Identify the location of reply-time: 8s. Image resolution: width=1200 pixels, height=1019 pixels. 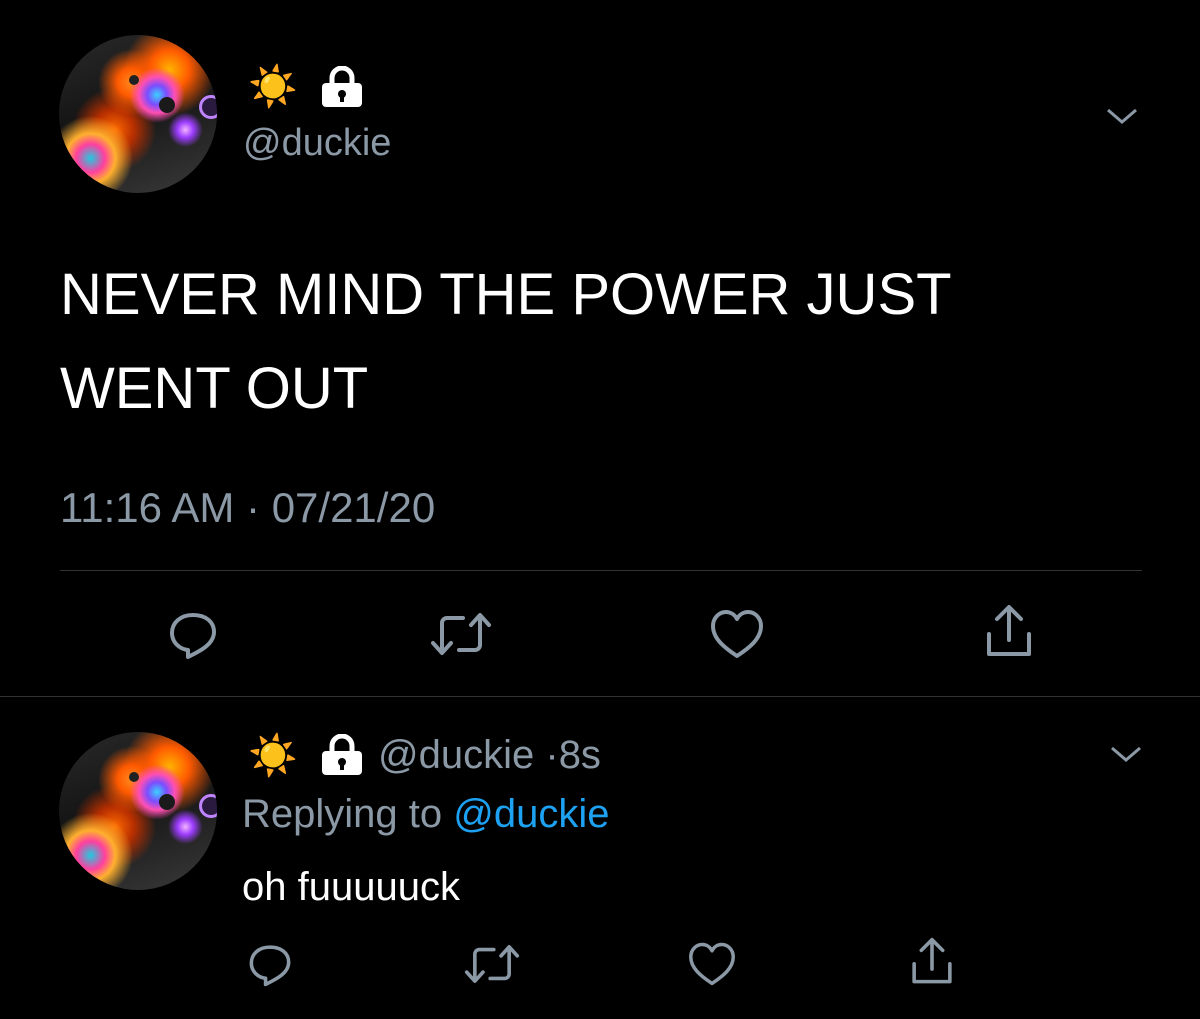
(579, 755).